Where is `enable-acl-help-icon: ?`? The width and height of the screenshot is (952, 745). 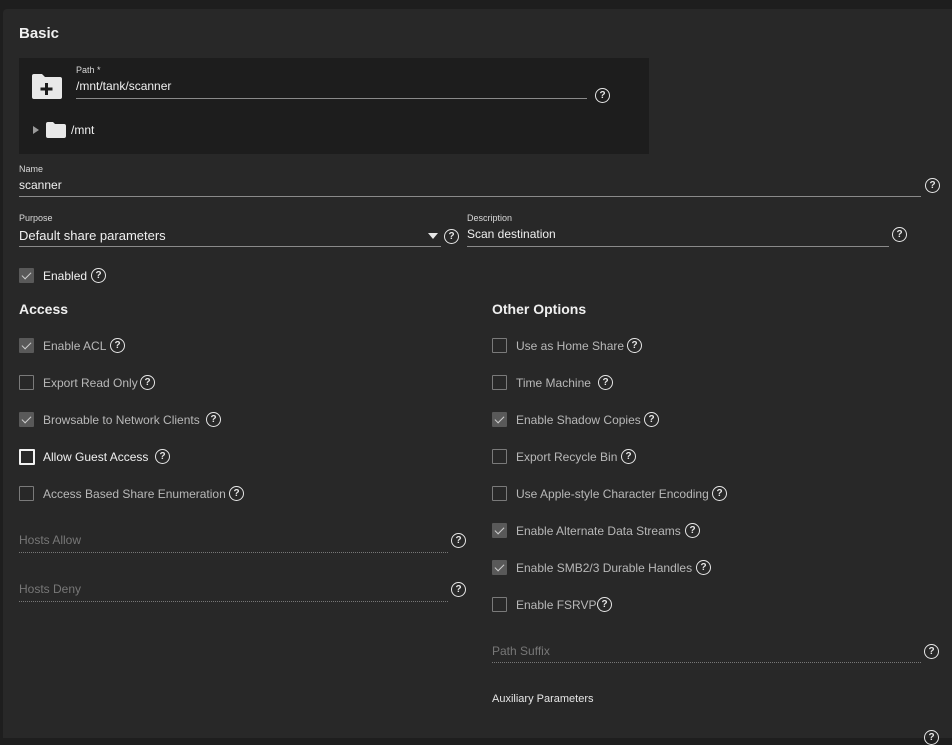
enable-acl-help-icon: ? is located at coordinates (117, 345).